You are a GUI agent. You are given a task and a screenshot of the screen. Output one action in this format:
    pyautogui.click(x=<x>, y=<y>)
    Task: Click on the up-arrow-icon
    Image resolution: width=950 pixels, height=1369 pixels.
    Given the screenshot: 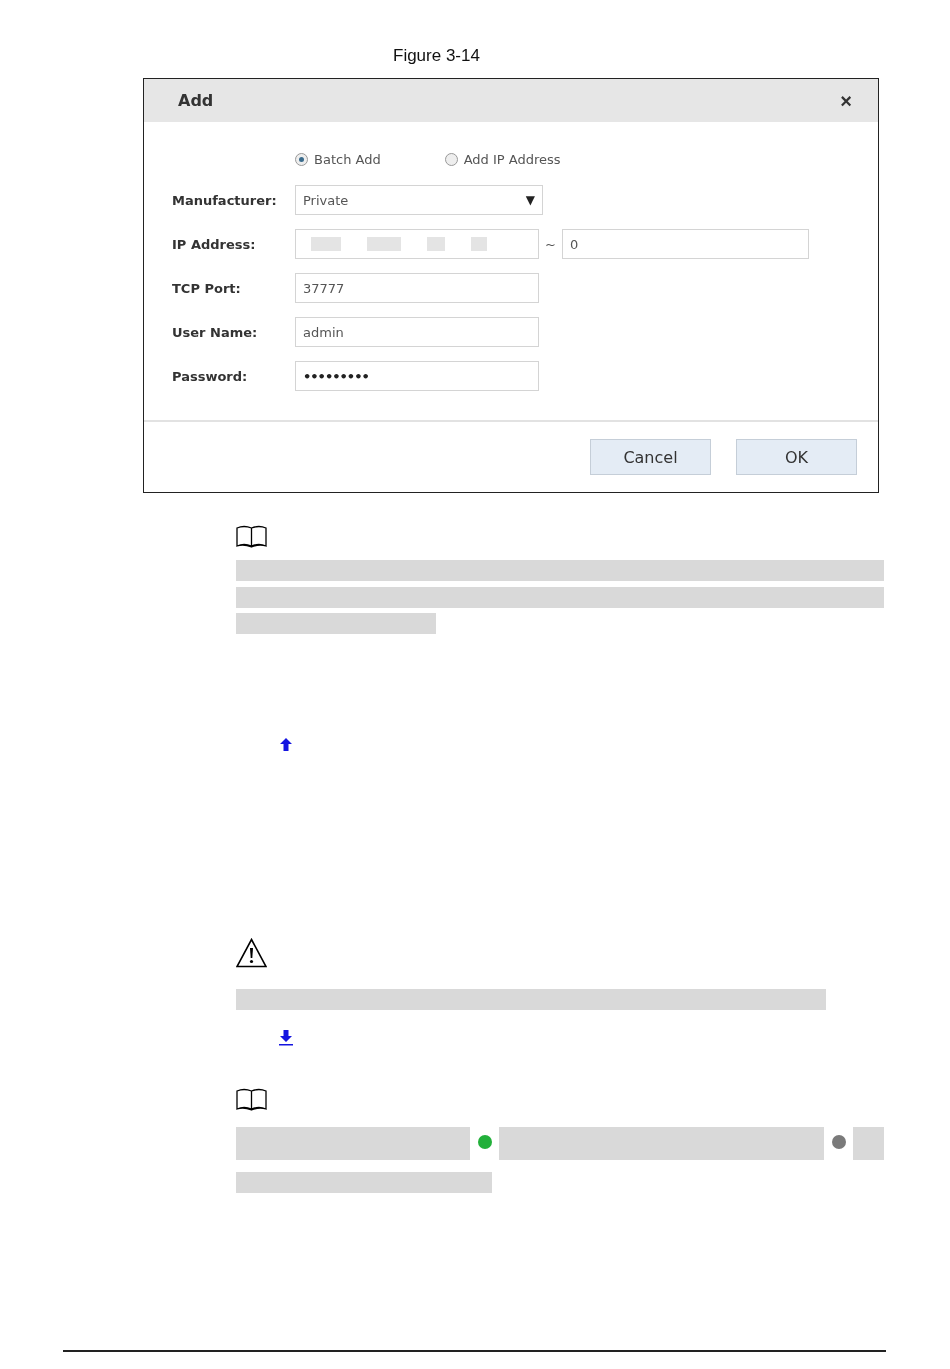 What is the action you would take?
    pyautogui.click(x=286, y=744)
    